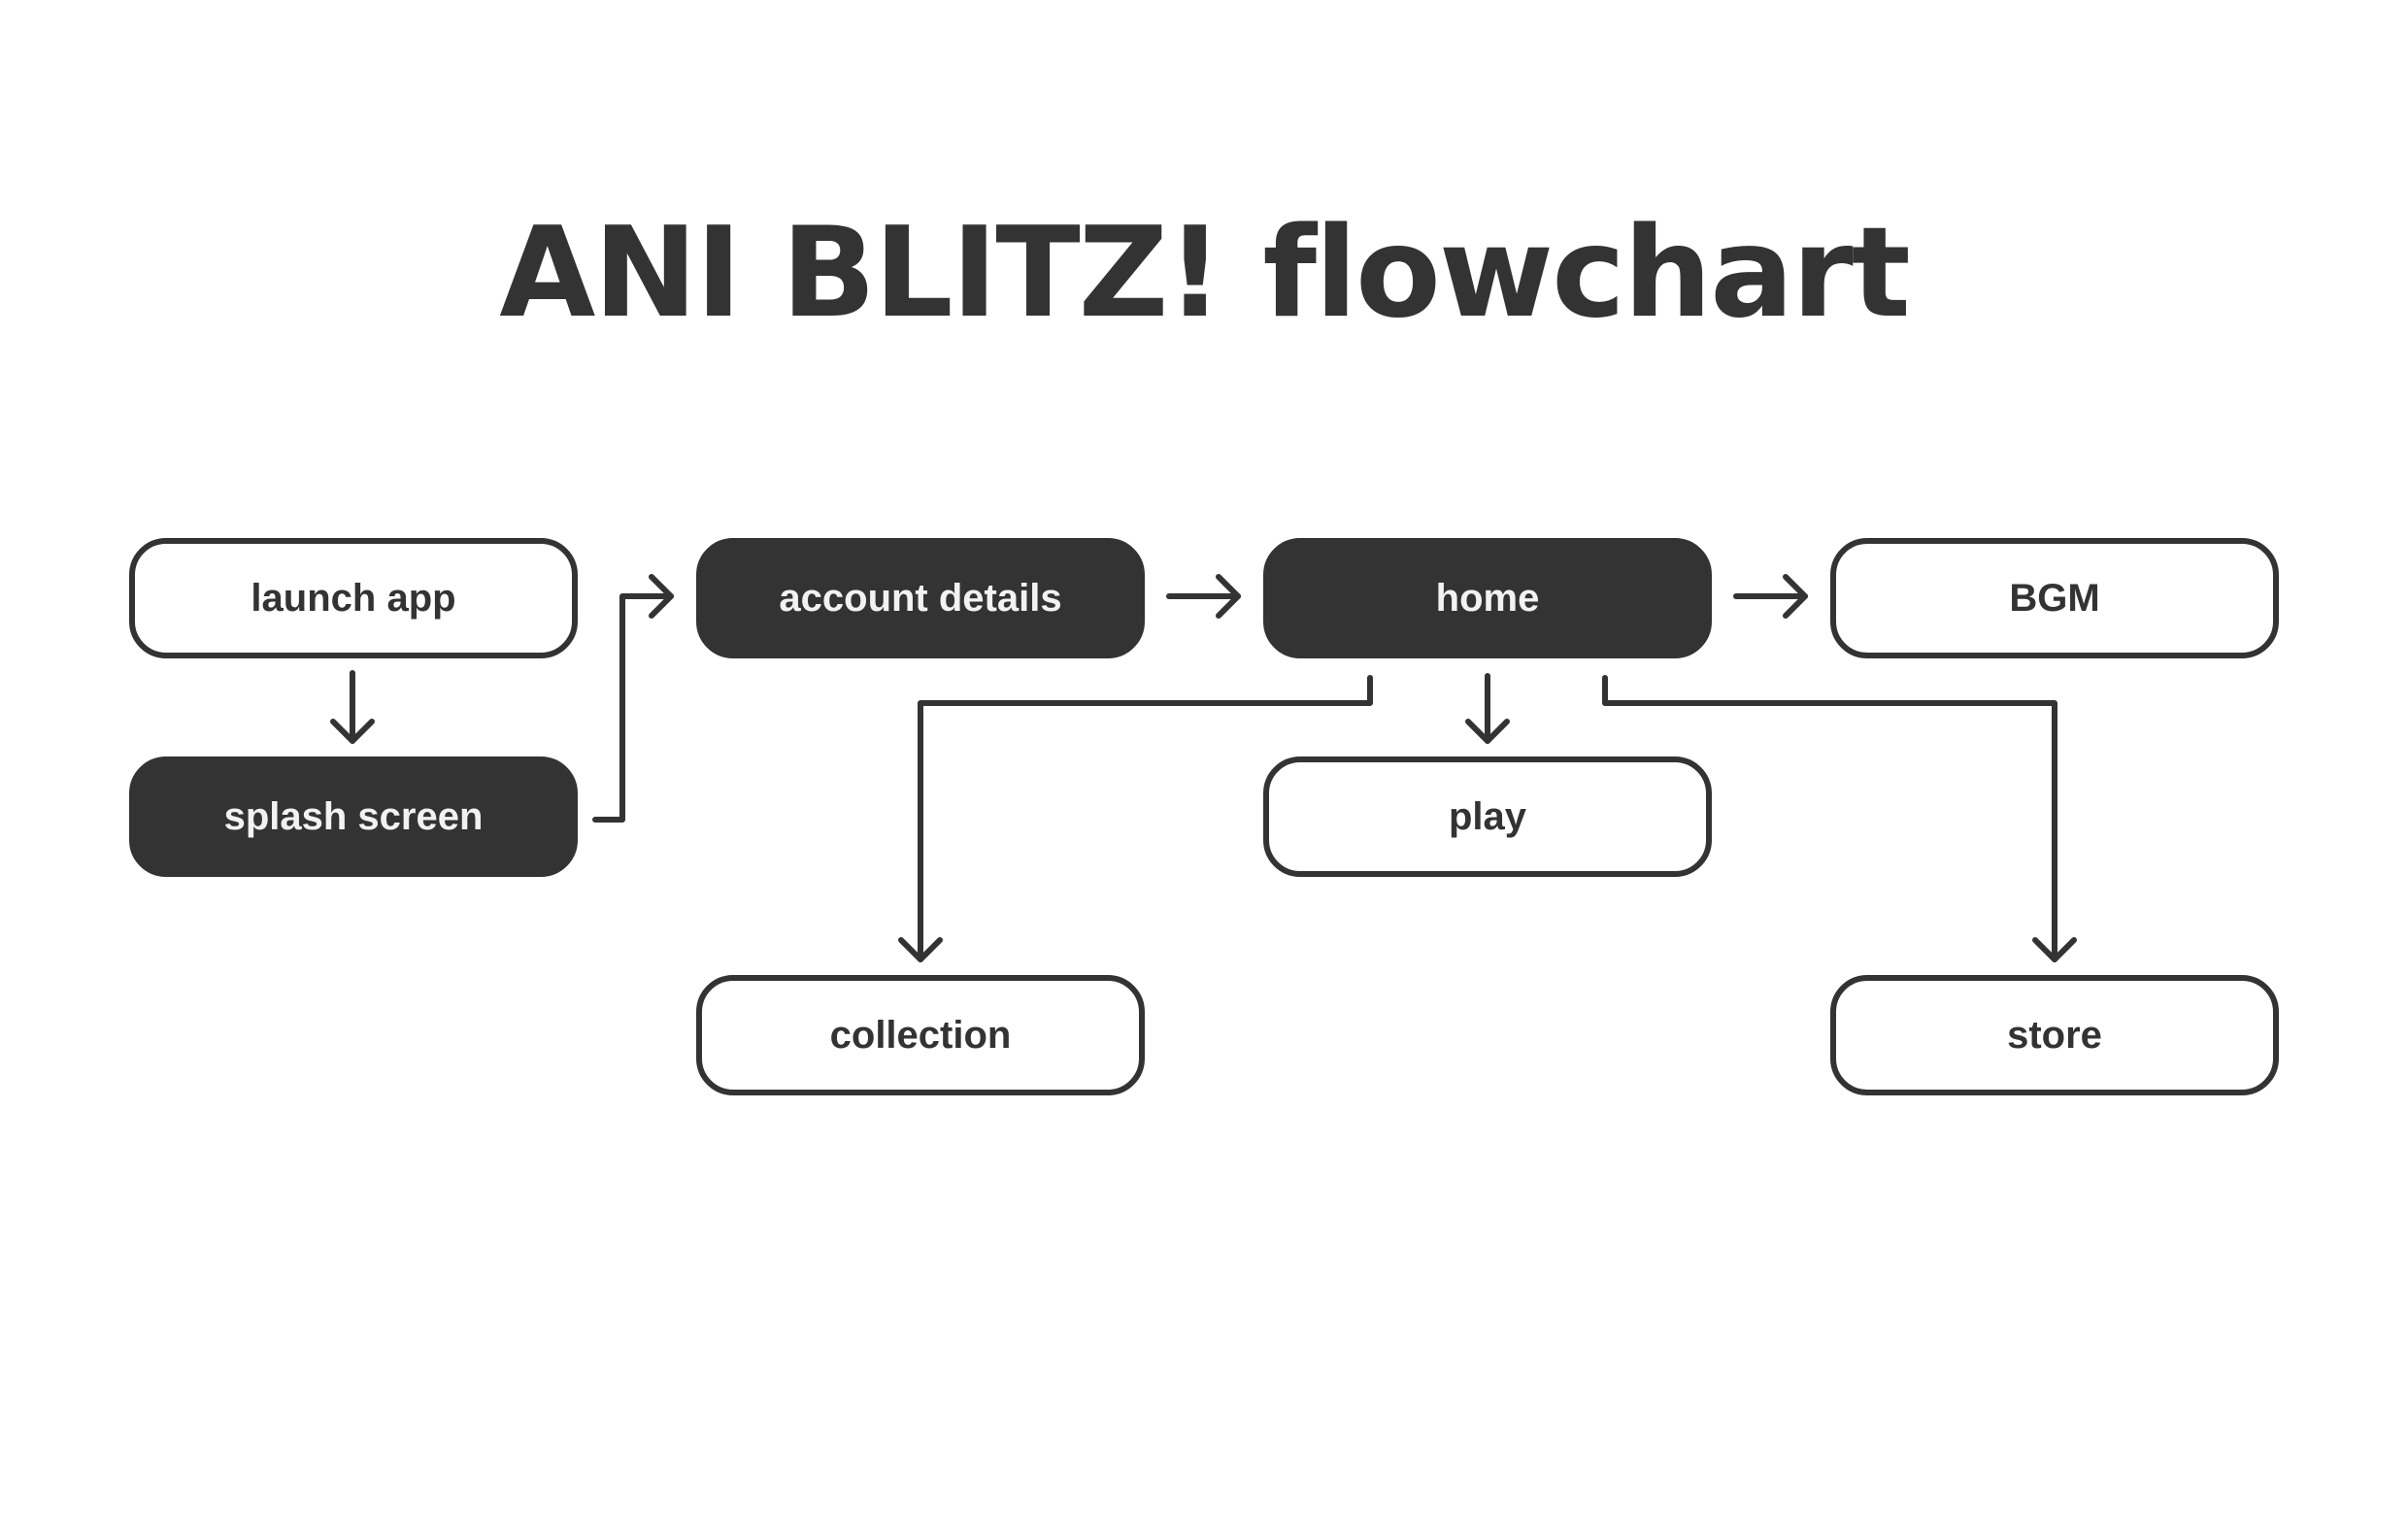 This screenshot has width=2408, height=1513. What do you see at coordinates (633, 708) in the screenshot?
I see `edge-line` at bounding box center [633, 708].